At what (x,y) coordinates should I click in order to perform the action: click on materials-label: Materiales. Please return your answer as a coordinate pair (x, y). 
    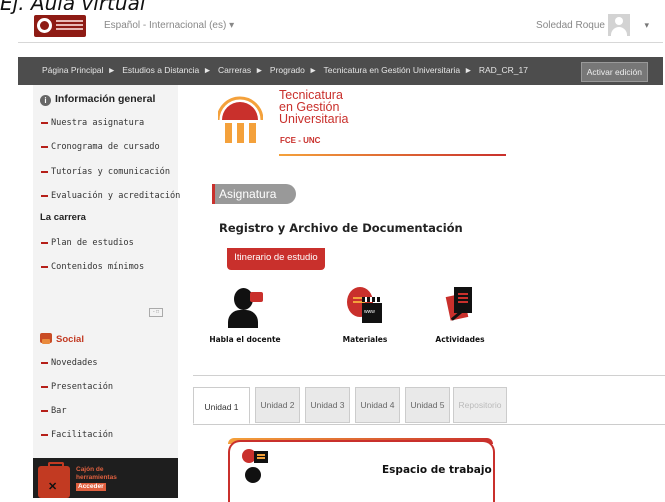
    Looking at the image, I should click on (365, 339).